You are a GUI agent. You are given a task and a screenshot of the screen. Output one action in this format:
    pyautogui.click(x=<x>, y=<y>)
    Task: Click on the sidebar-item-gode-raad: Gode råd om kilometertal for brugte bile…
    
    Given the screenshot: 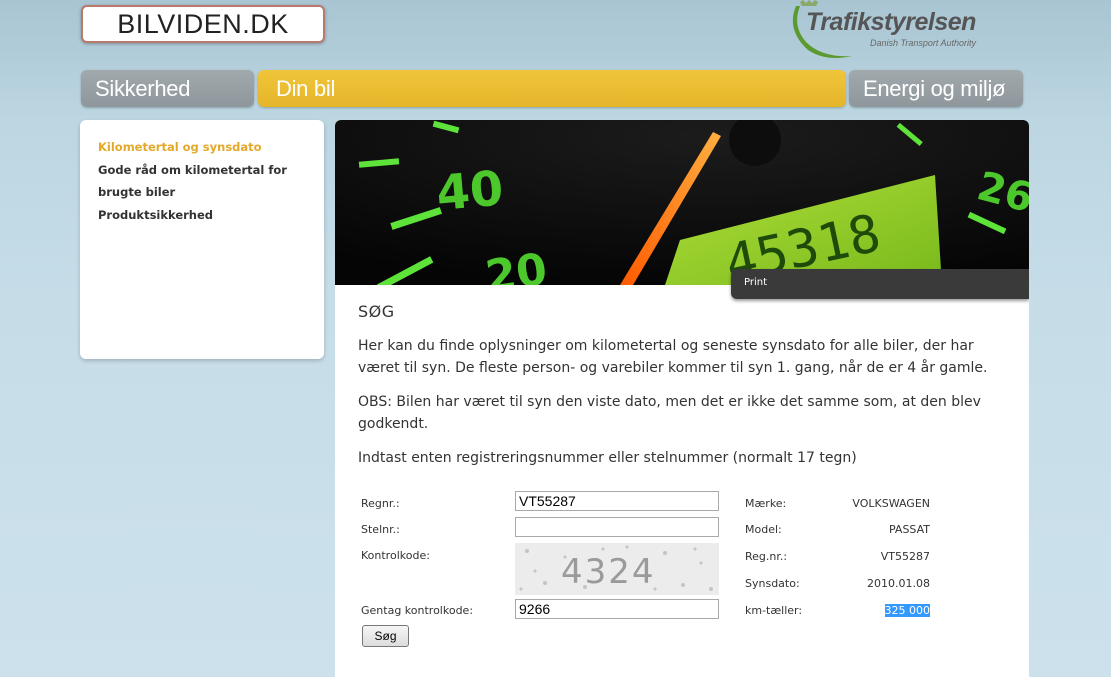 What is the action you would take?
    pyautogui.click(x=205, y=181)
    